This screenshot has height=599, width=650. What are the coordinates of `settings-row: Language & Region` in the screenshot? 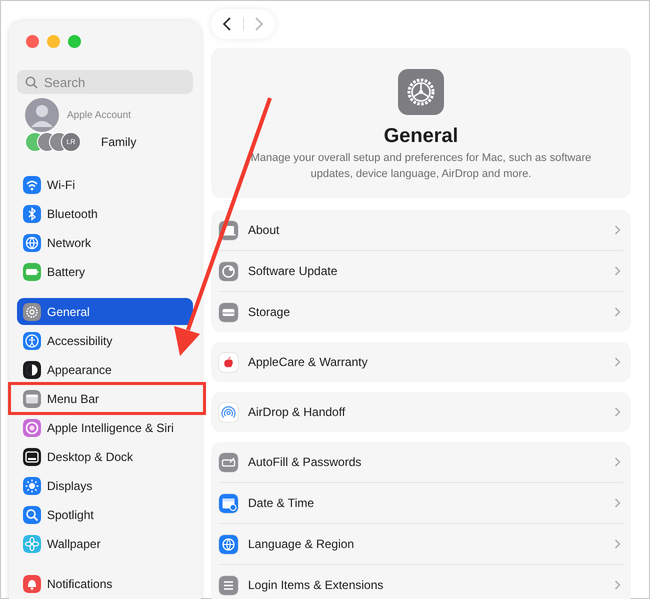 It's located at (421, 544).